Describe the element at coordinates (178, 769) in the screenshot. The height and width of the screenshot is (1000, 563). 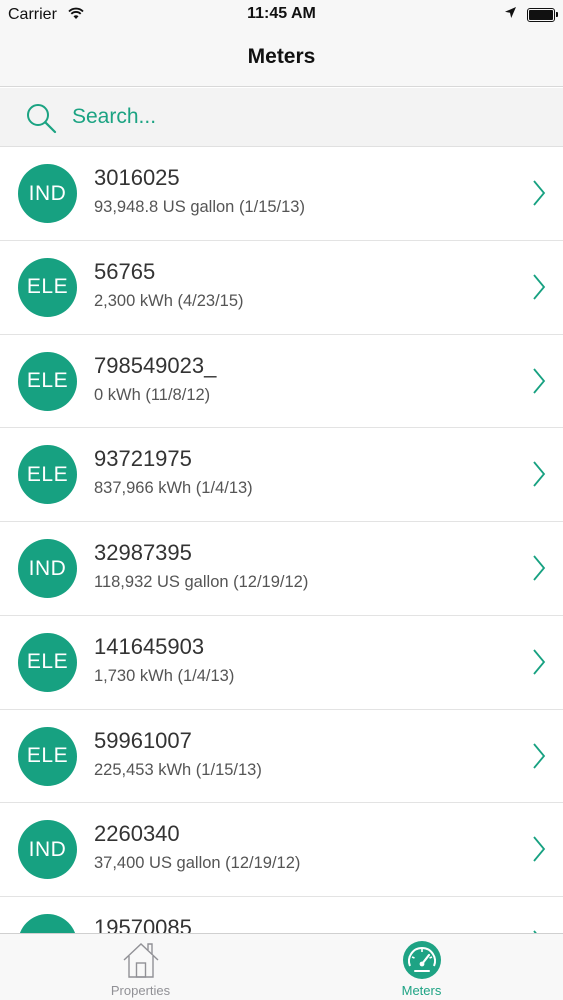
I see `meter-reading: 225,453 kWh (1/15/13)` at that location.